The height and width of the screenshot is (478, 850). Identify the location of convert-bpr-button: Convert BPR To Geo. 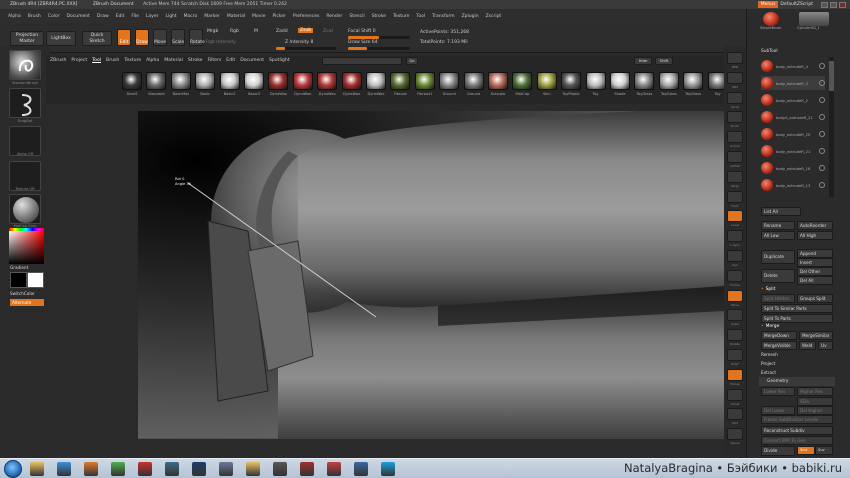
(797, 440).